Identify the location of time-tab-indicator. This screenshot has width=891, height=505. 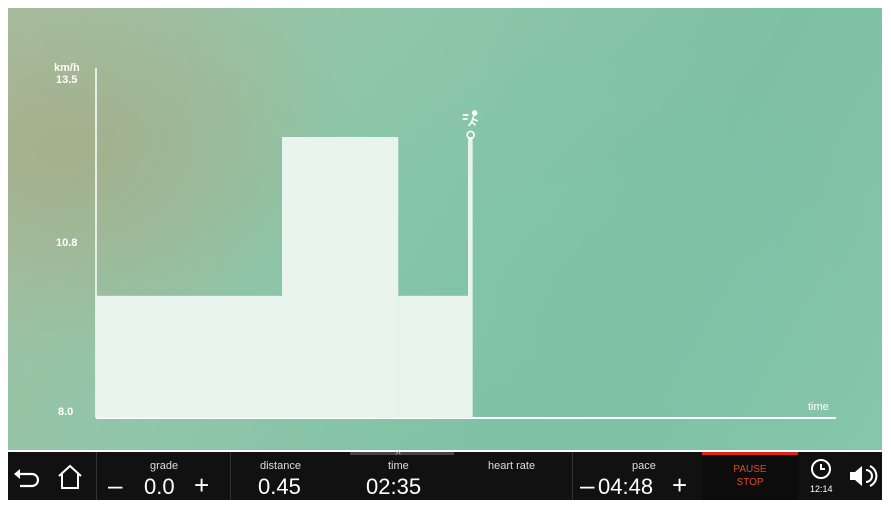
(402, 453).